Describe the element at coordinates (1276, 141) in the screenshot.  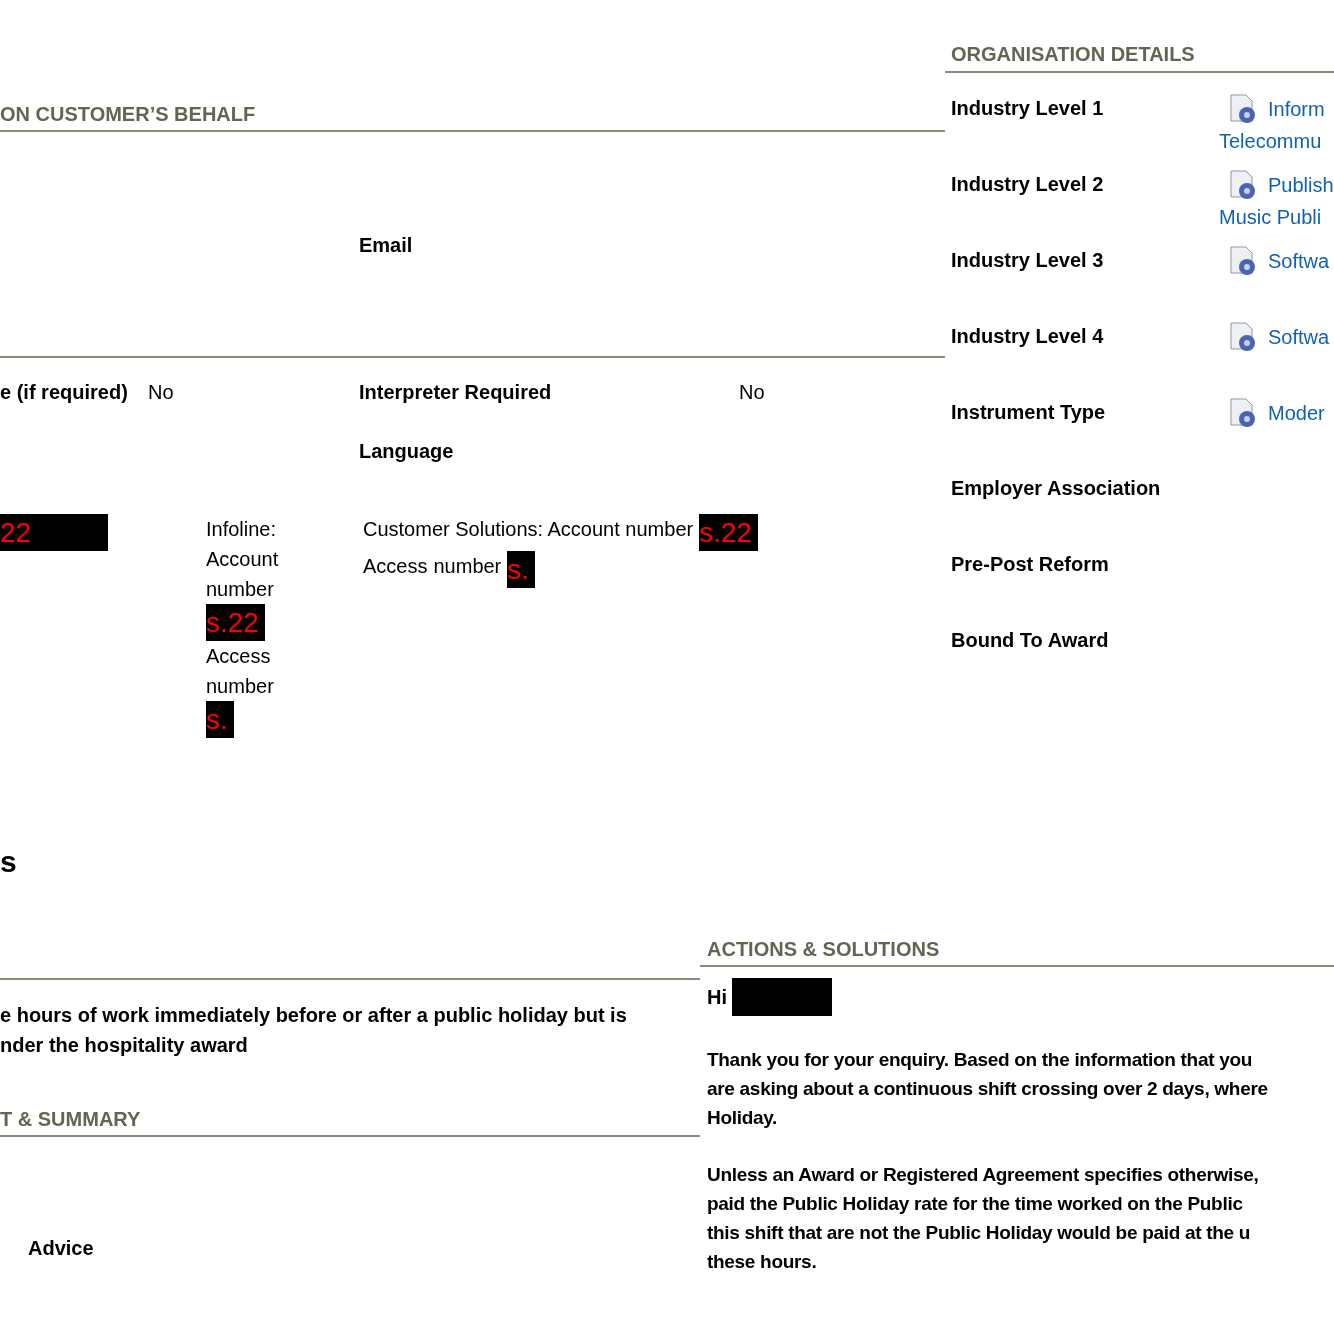
I see `lookup-link: Telecommu` at that location.